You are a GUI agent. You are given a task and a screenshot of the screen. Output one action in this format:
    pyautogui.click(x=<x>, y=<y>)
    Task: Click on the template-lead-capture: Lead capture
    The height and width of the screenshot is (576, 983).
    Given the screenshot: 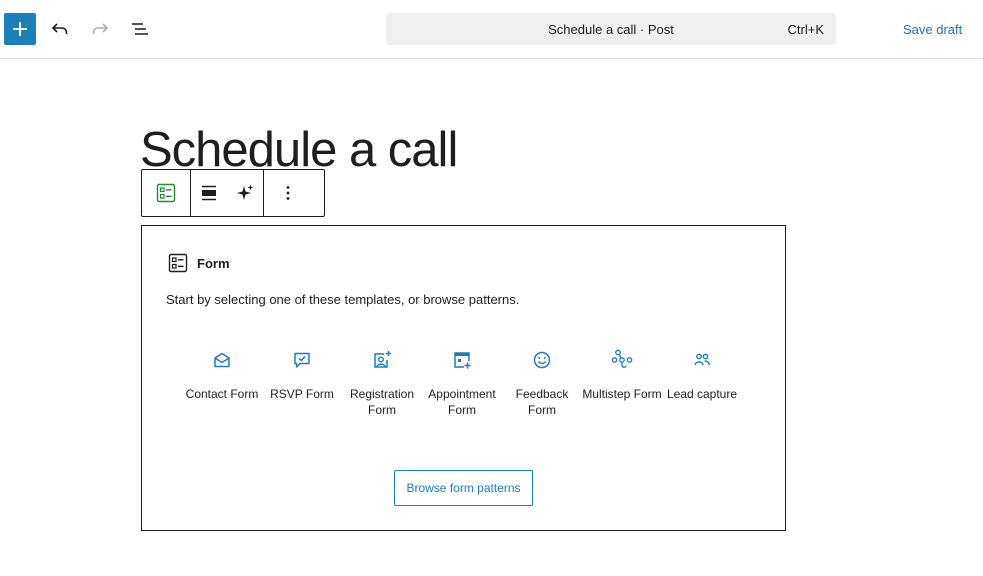 What is the action you would take?
    pyautogui.click(x=702, y=383)
    